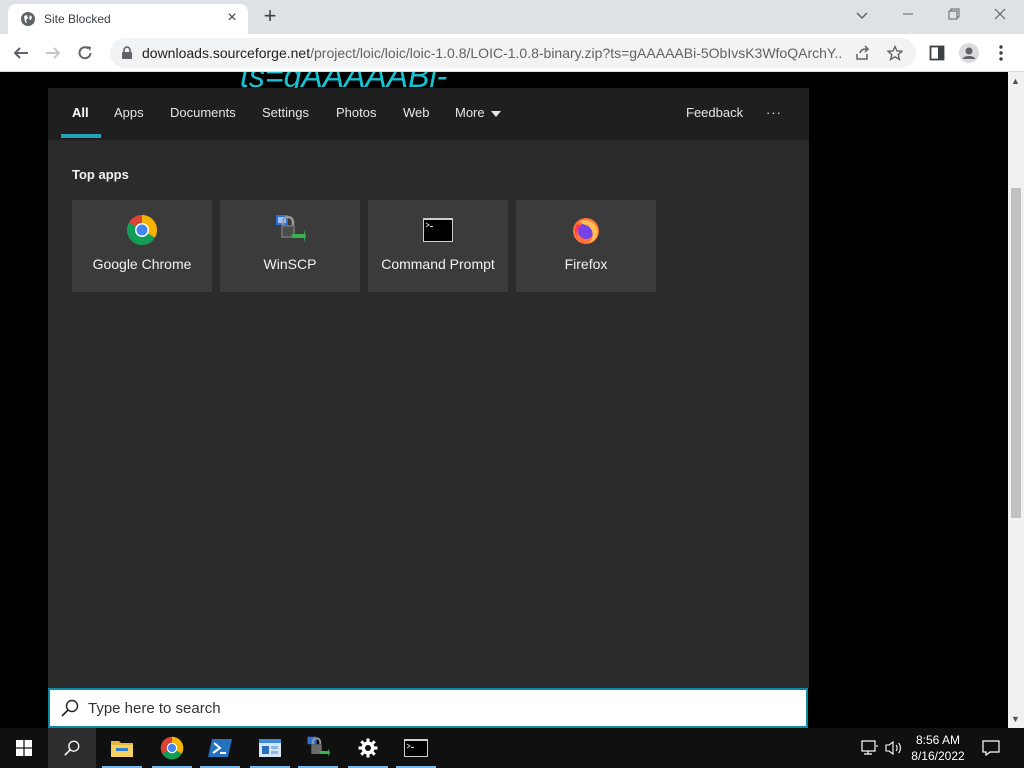 Image resolution: width=1024 pixels, height=768 pixels. Describe the element at coordinates (77, 19) in the screenshot. I see `tab-title: Site Blocked` at that location.